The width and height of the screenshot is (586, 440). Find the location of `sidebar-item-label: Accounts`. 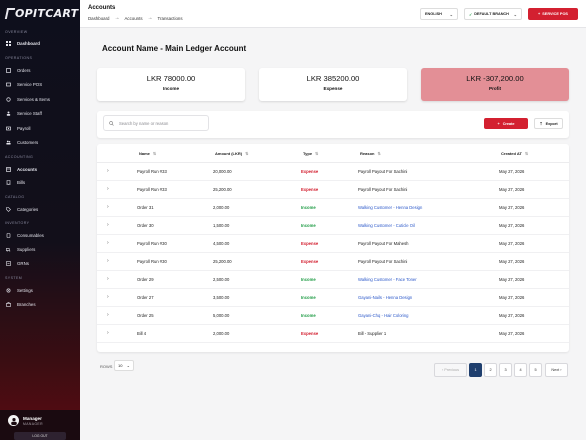

sidebar-item-label: Accounts is located at coordinates (27, 169).